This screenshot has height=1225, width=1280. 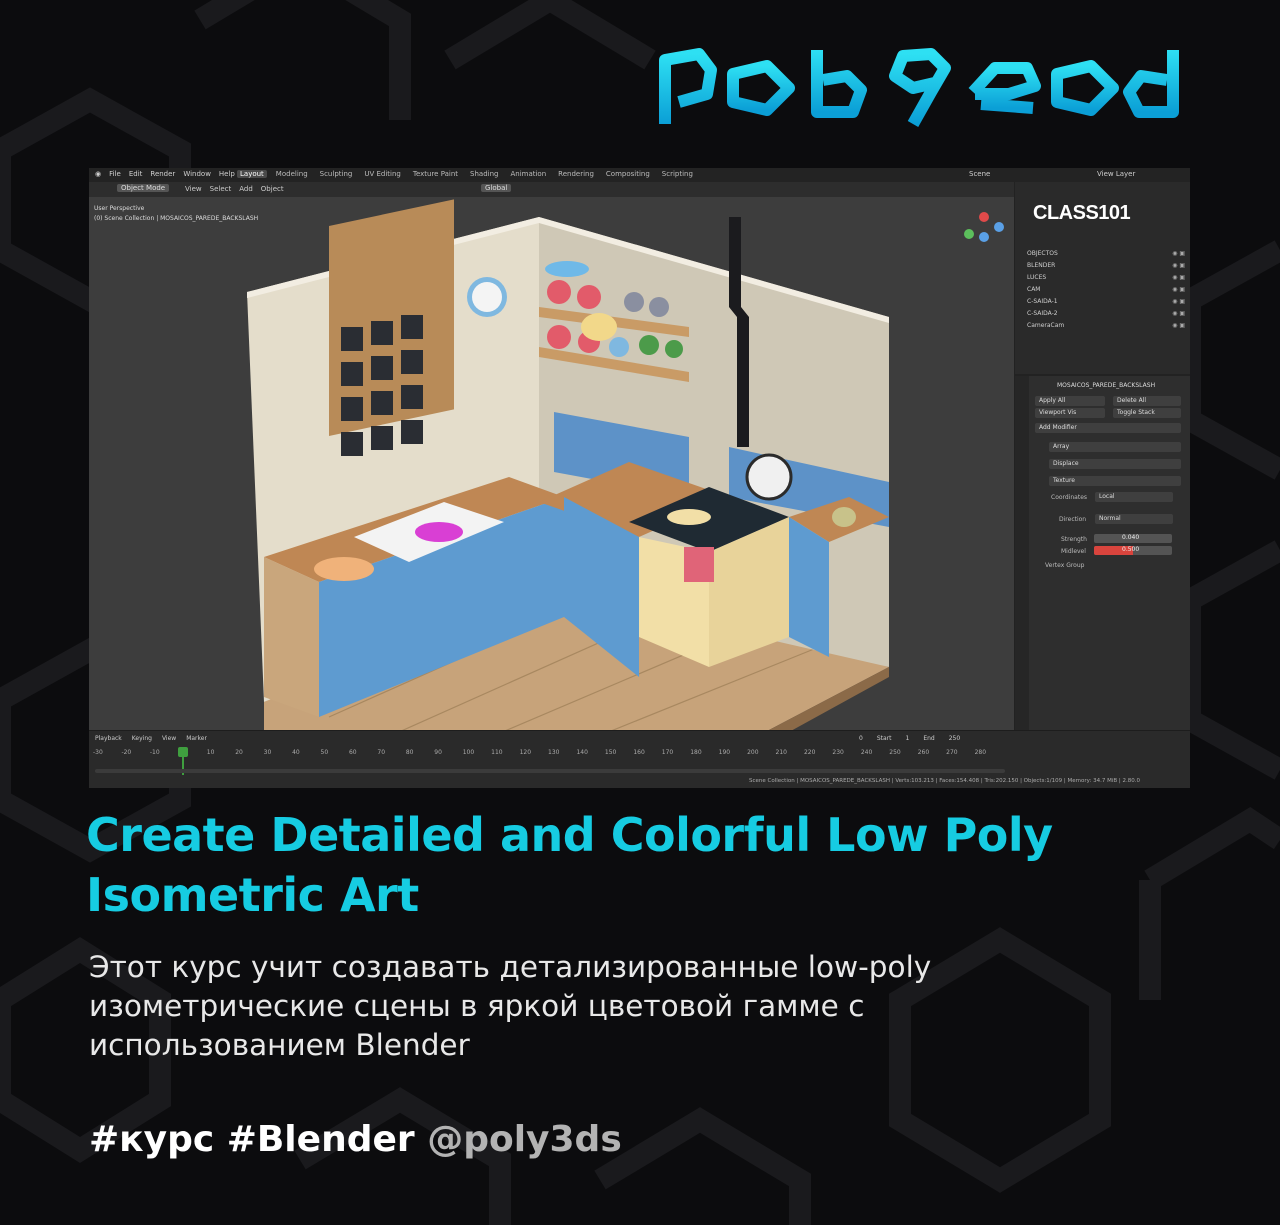 What do you see at coordinates (929, 738) in the screenshot?
I see `end-label: End` at bounding box center [929, 738].